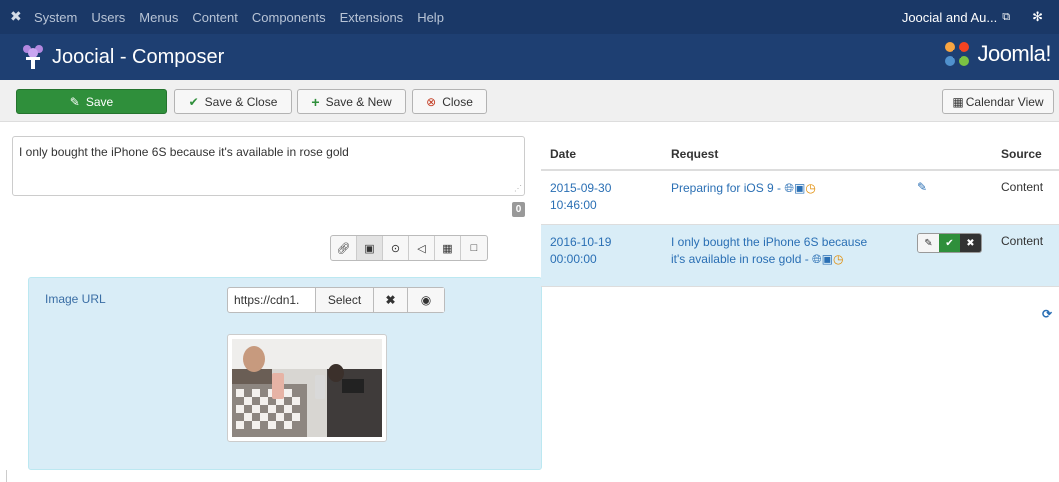 This screenshot has height=482, width=1059. I want to click on resize-grip-icon: ⋰, so click(518, 188).